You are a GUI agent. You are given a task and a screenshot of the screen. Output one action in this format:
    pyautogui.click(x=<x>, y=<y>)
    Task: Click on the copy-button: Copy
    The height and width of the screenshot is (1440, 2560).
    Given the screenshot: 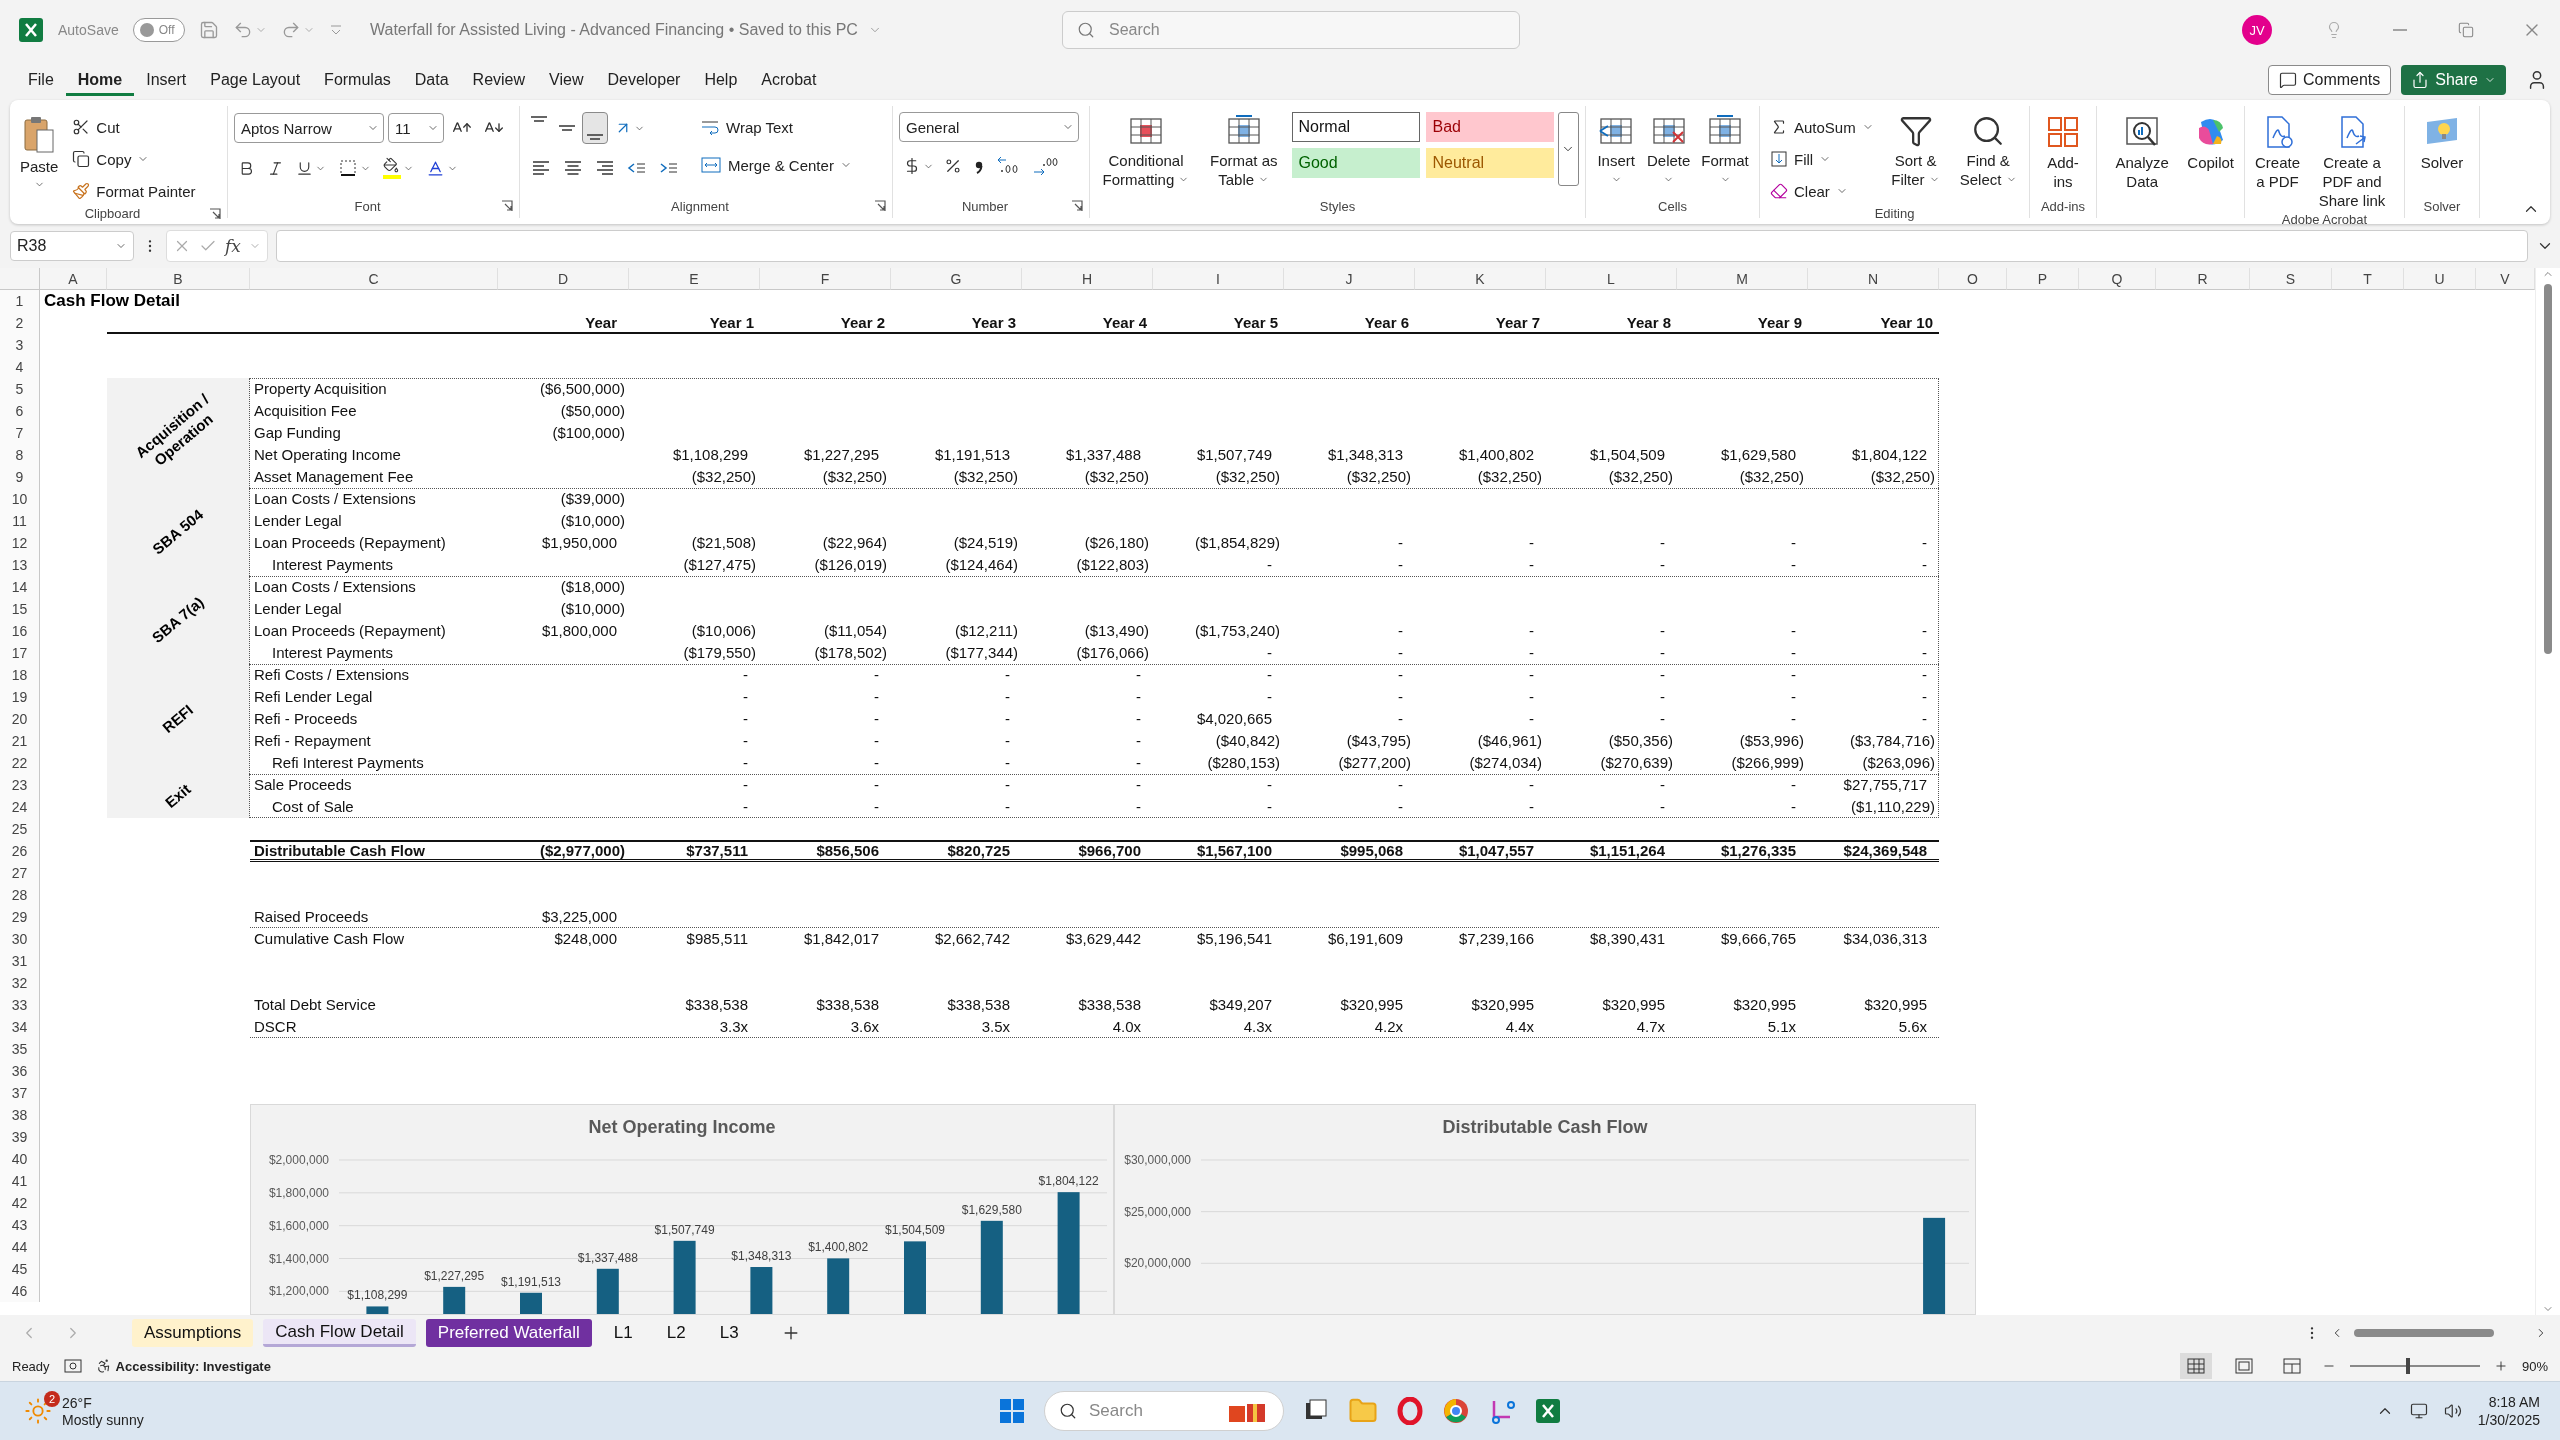 What is the action you would take?
    pyautogui.click(x=134, y=159)
    